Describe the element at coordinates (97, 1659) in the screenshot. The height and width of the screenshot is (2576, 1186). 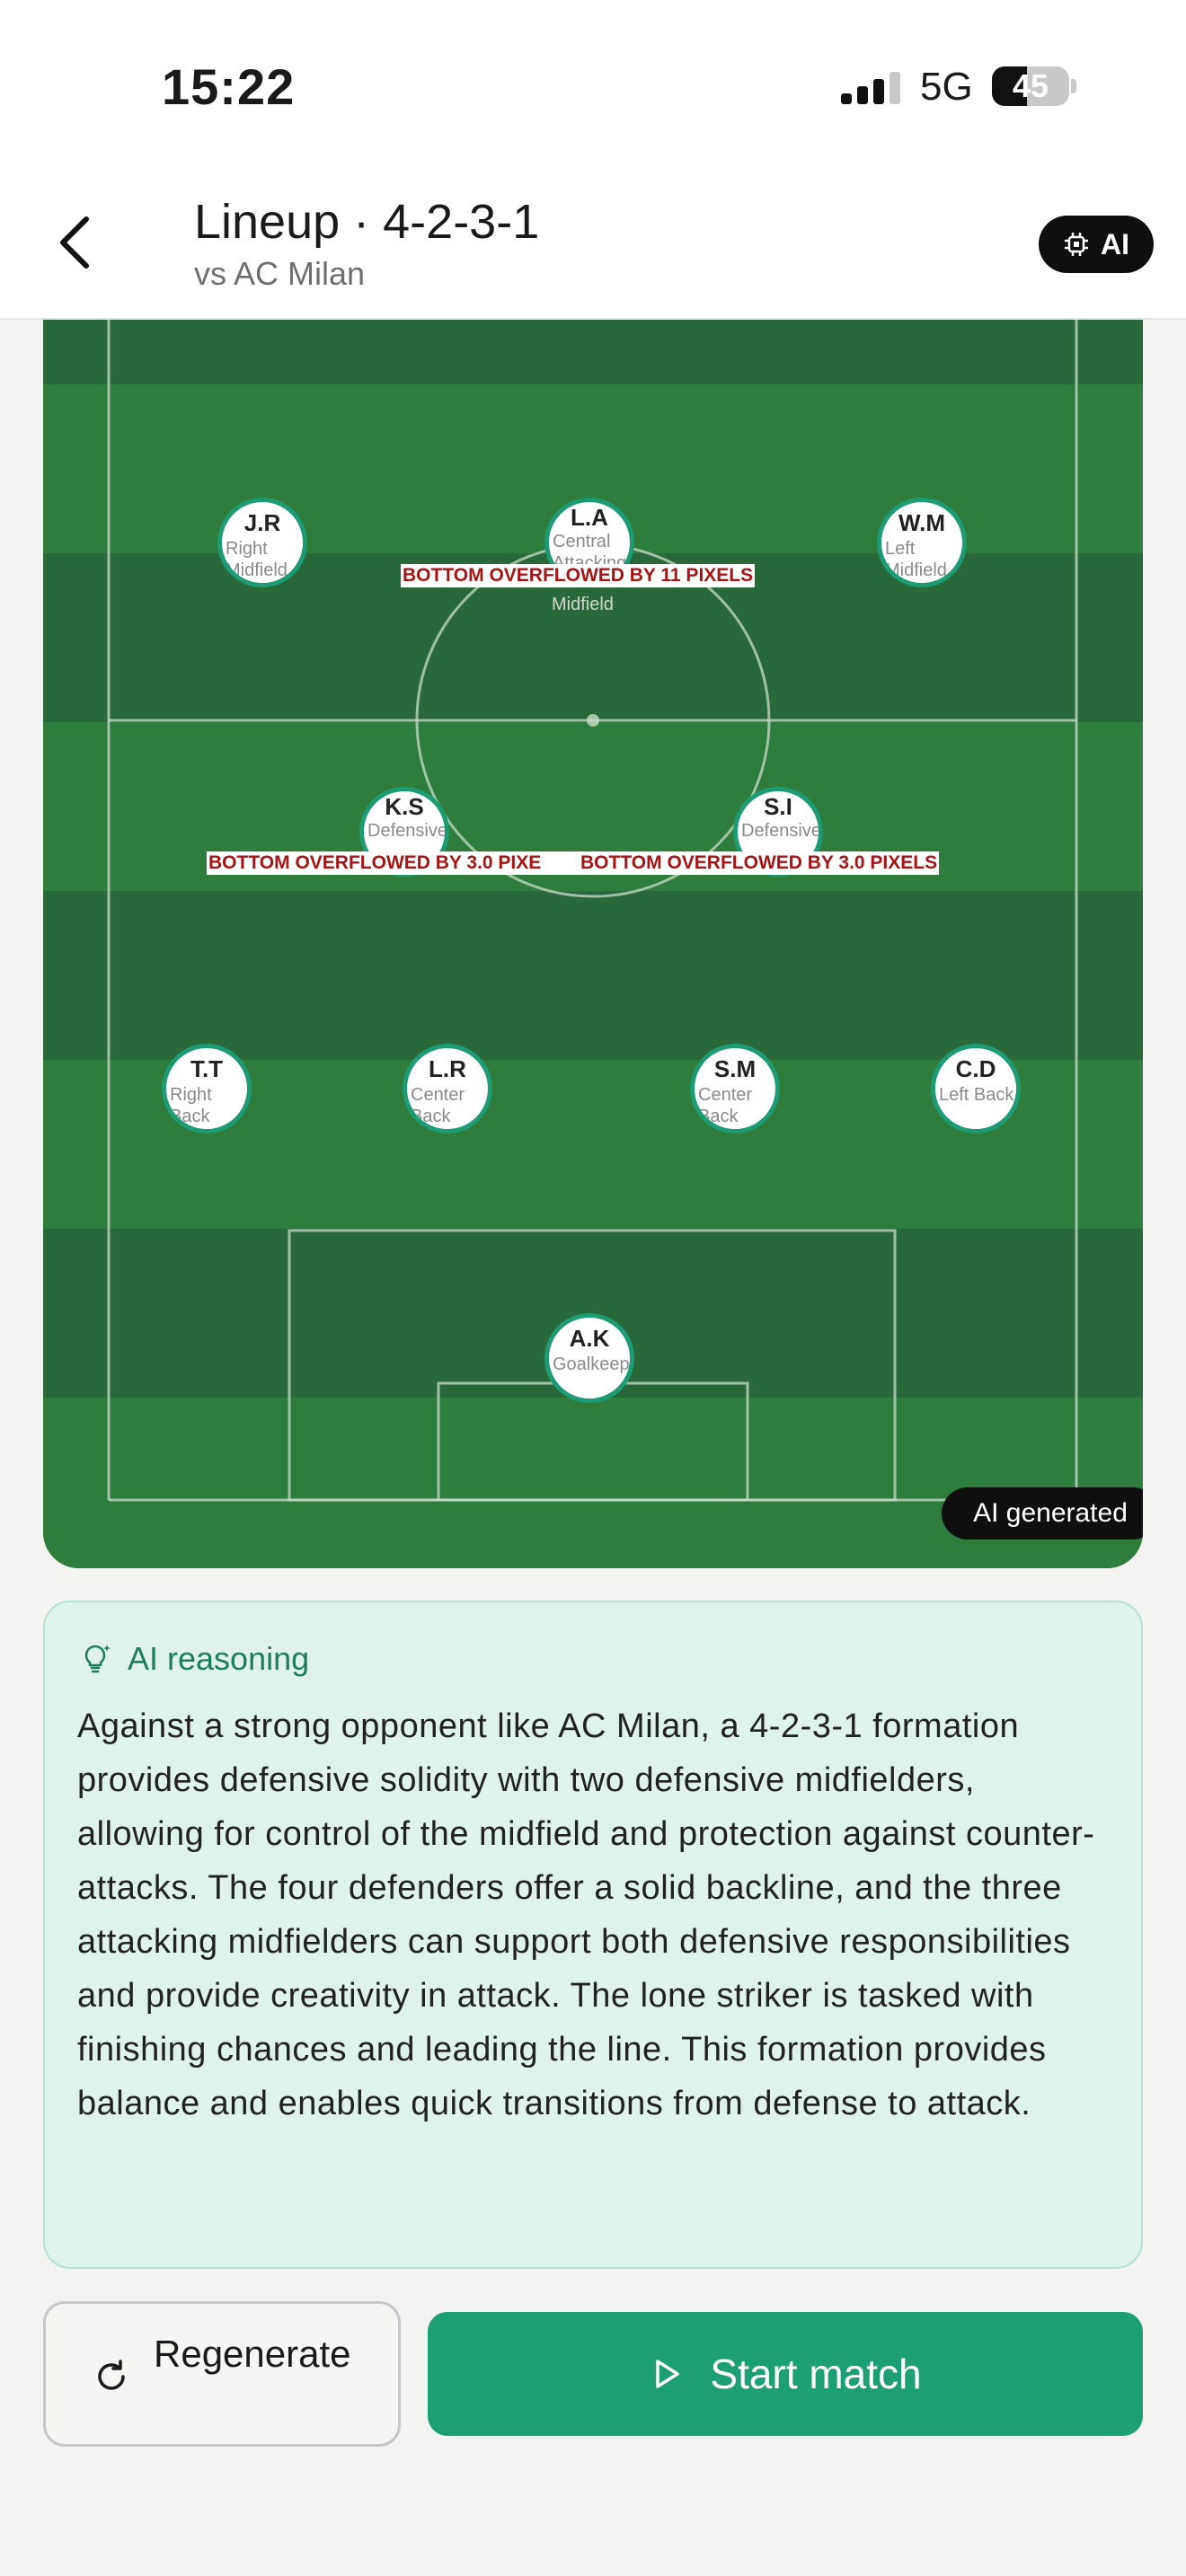
I see `lightbulb-icon` at that location.